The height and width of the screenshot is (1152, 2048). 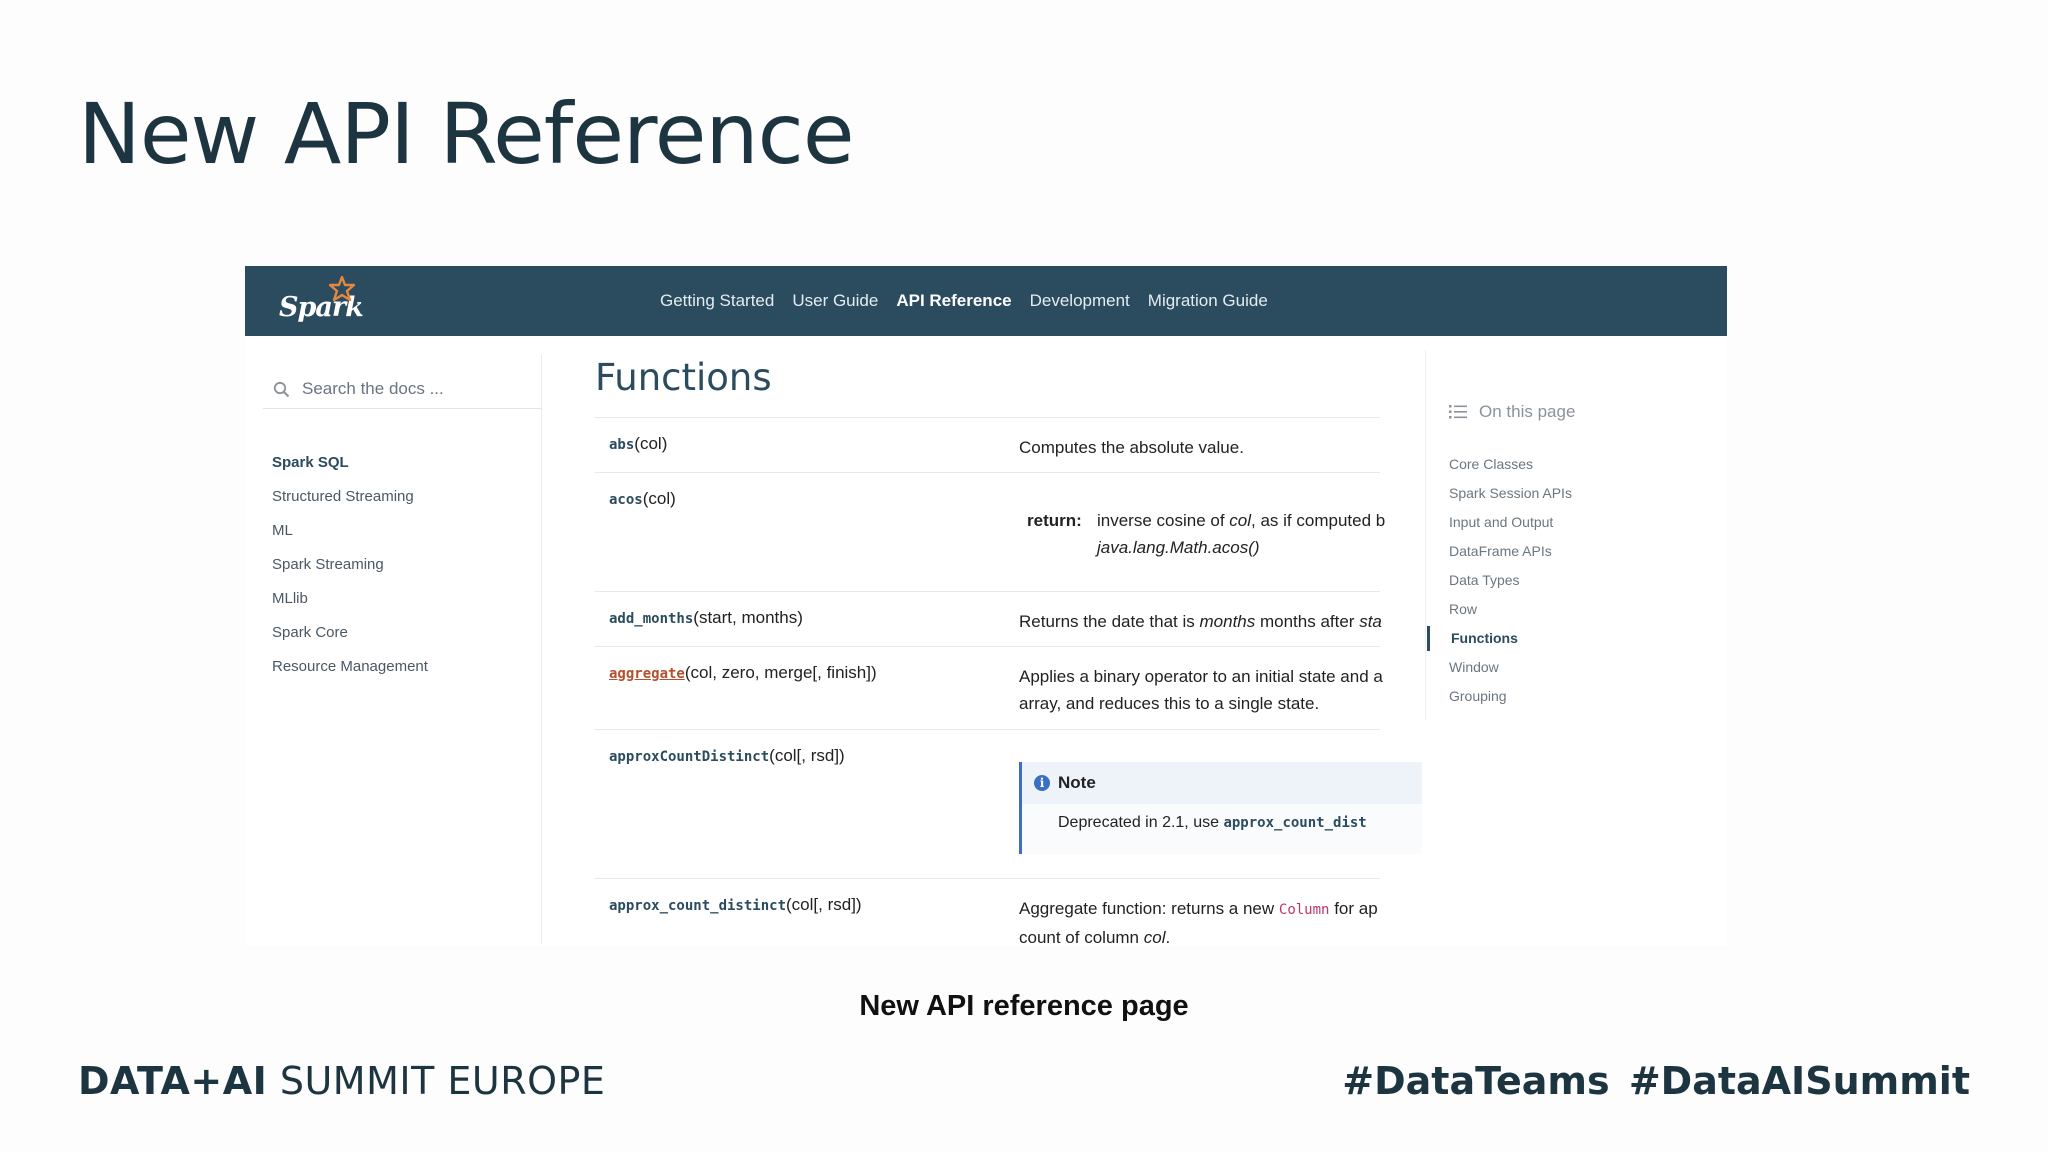 I want to click on desc-text: Returns the date that is, so click(x=1109, y=621).